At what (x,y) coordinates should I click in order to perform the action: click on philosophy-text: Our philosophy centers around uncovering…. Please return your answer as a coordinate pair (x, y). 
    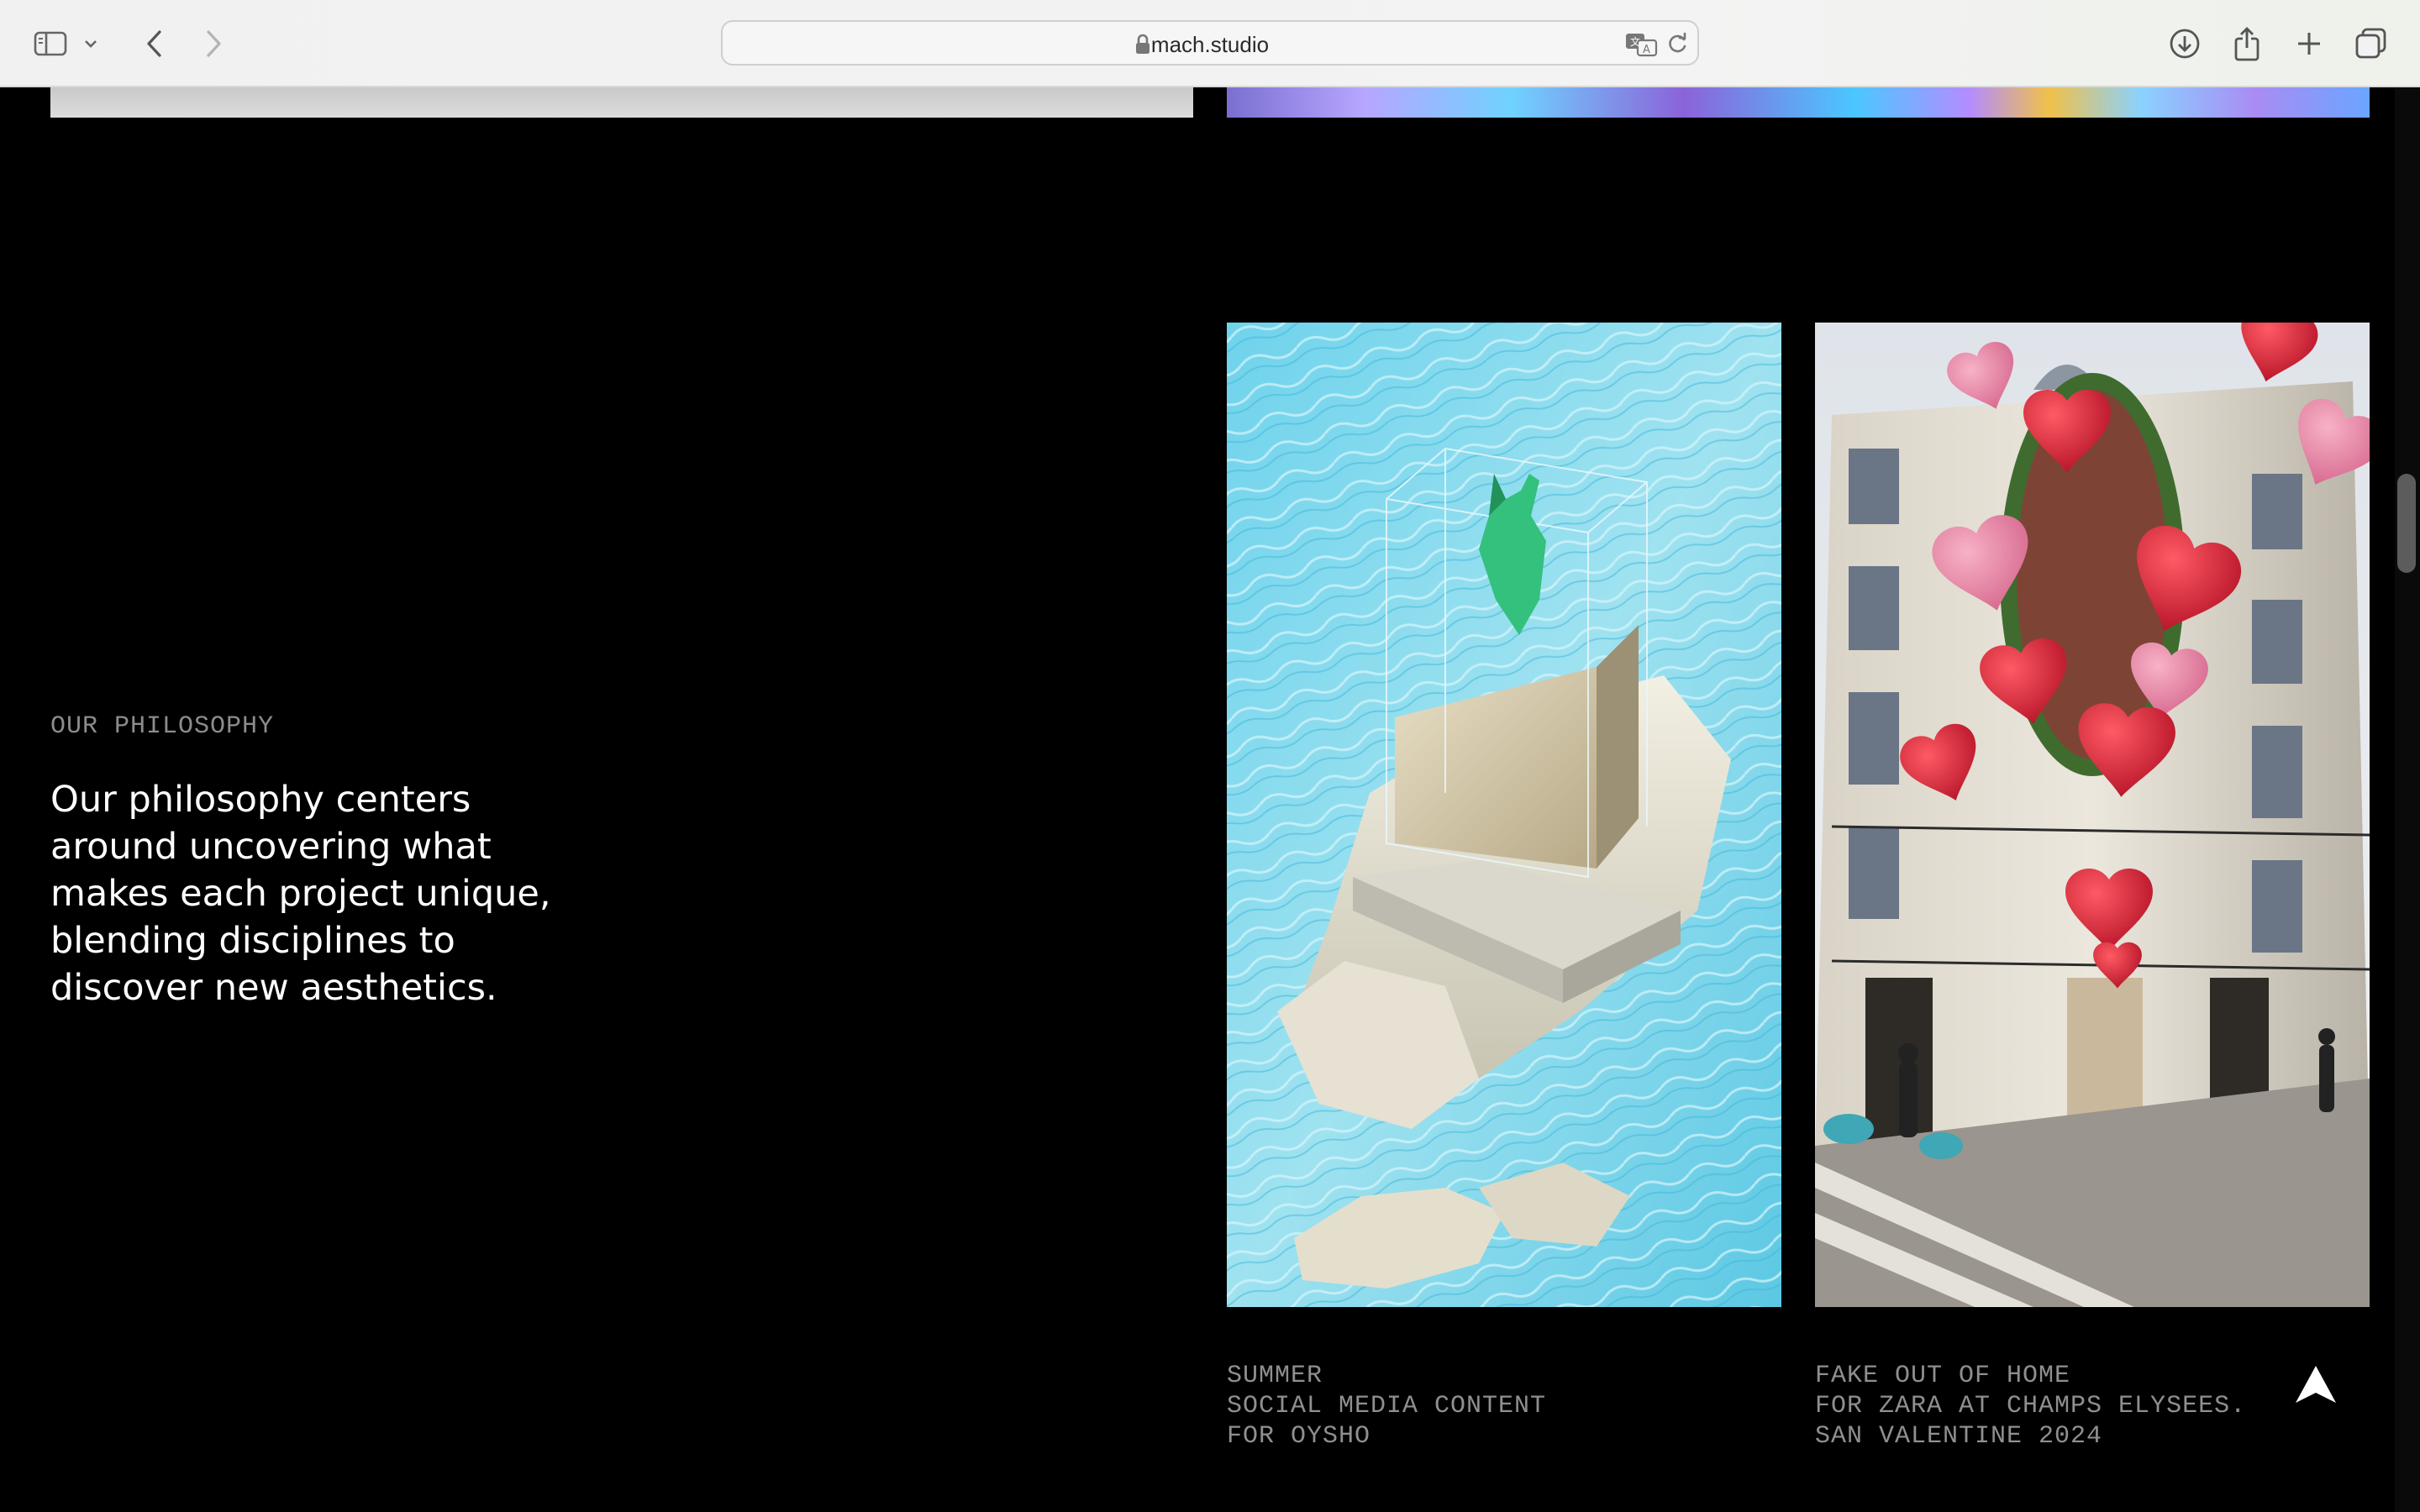
    Looking at the image, I should click on (300, 894).